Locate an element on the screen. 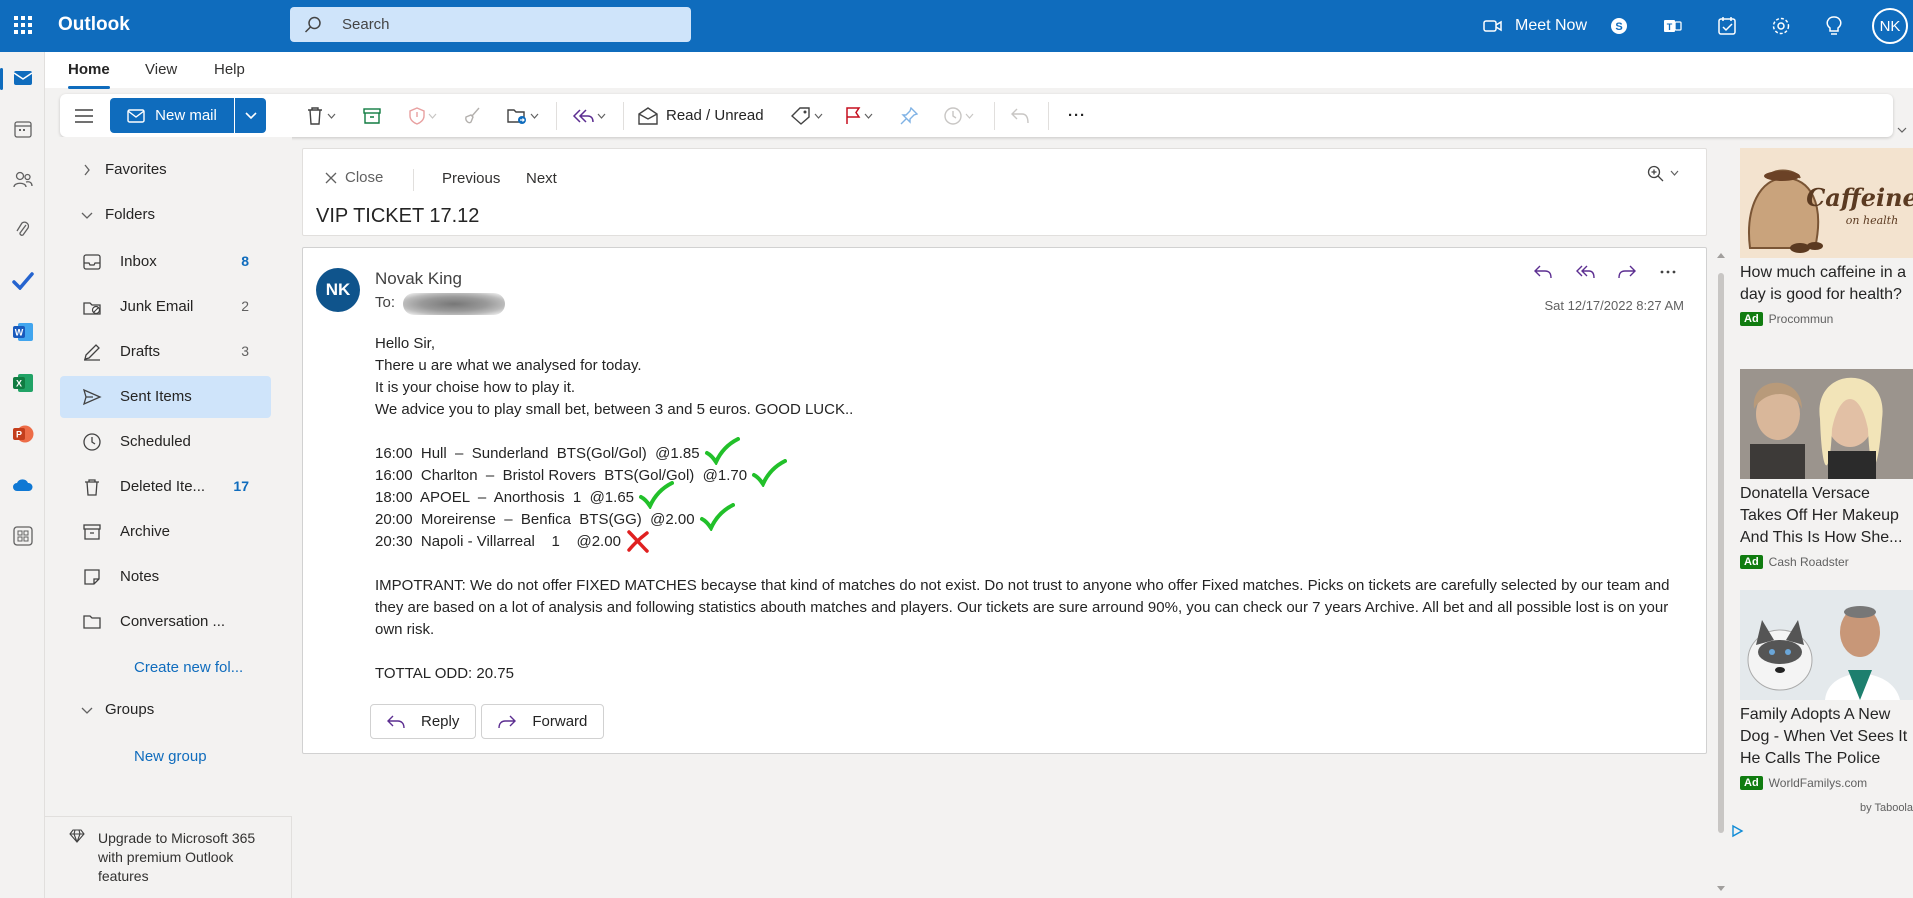  tab-view: View is located at coordinates (161, 69).